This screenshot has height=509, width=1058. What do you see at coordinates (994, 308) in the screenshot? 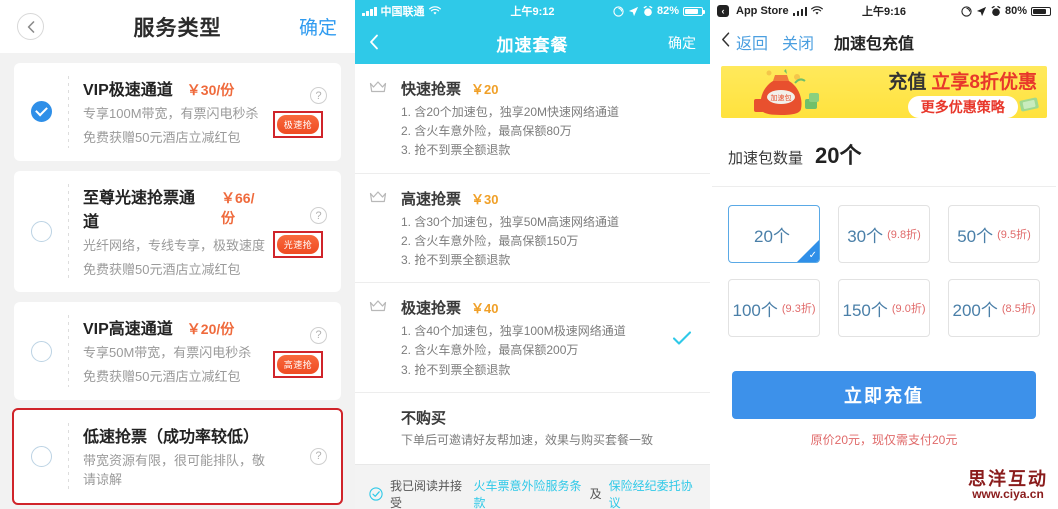
I see `quantity-option-200: 200个 (8.5折)` at bounding box center [994, 308].